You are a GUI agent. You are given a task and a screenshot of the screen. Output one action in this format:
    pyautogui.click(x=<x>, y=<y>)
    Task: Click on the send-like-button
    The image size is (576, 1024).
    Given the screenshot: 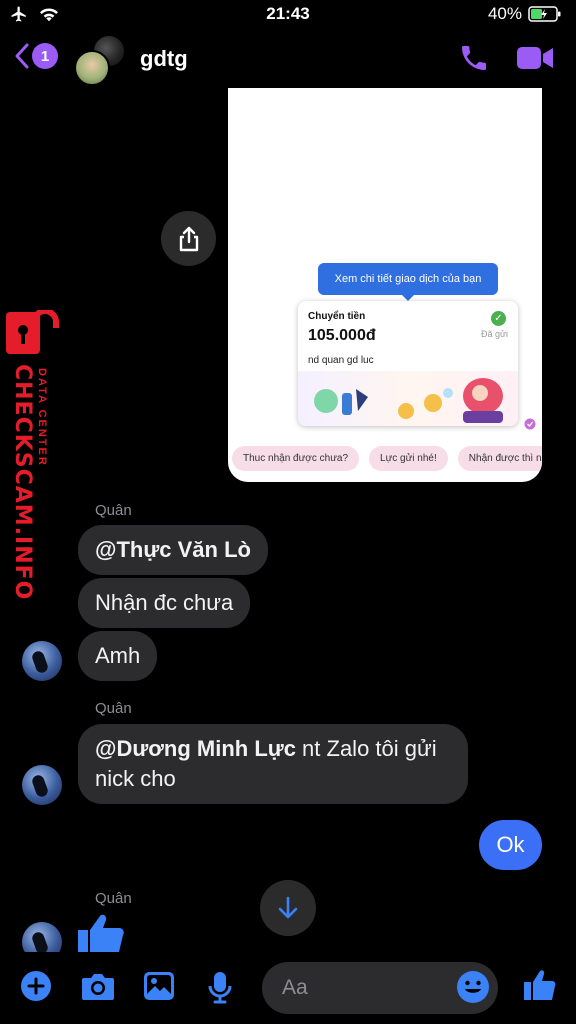 What is the action you would take?
    pyautogui.click(x=539, y=987)
    